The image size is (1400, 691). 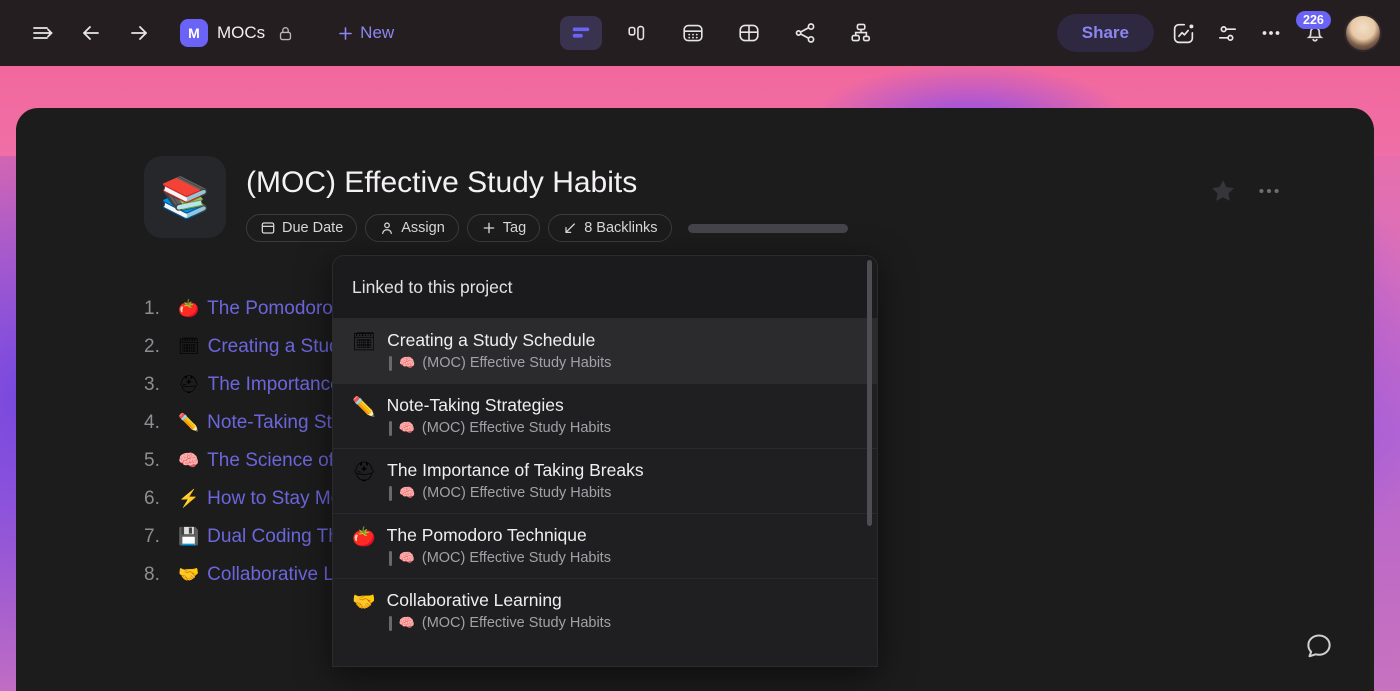 I want to click on list-item-number: 6., so click(x=152, y=498).